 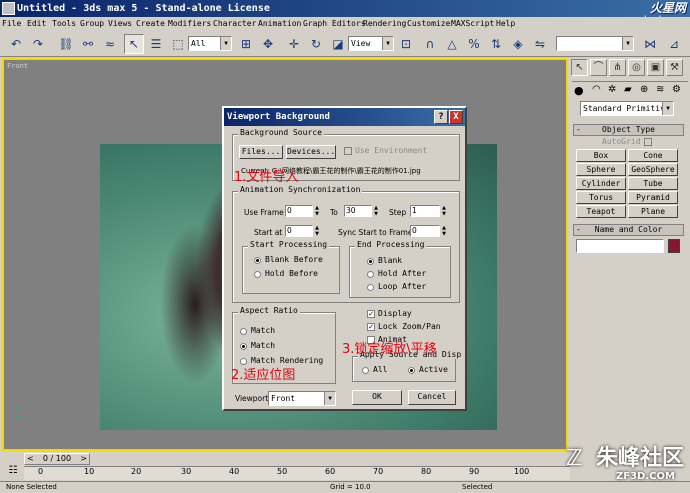 What do you see at coordinates (390, 260) in the screenshot?
I see `blank-label: Blank` at bounding box center [390, 260].